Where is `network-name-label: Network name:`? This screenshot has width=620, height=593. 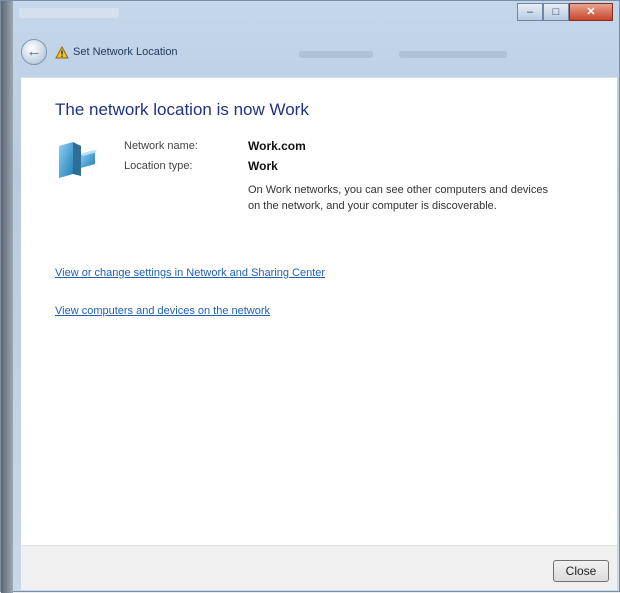
network-name-label: Network name: is located at coordinates (161, 146).